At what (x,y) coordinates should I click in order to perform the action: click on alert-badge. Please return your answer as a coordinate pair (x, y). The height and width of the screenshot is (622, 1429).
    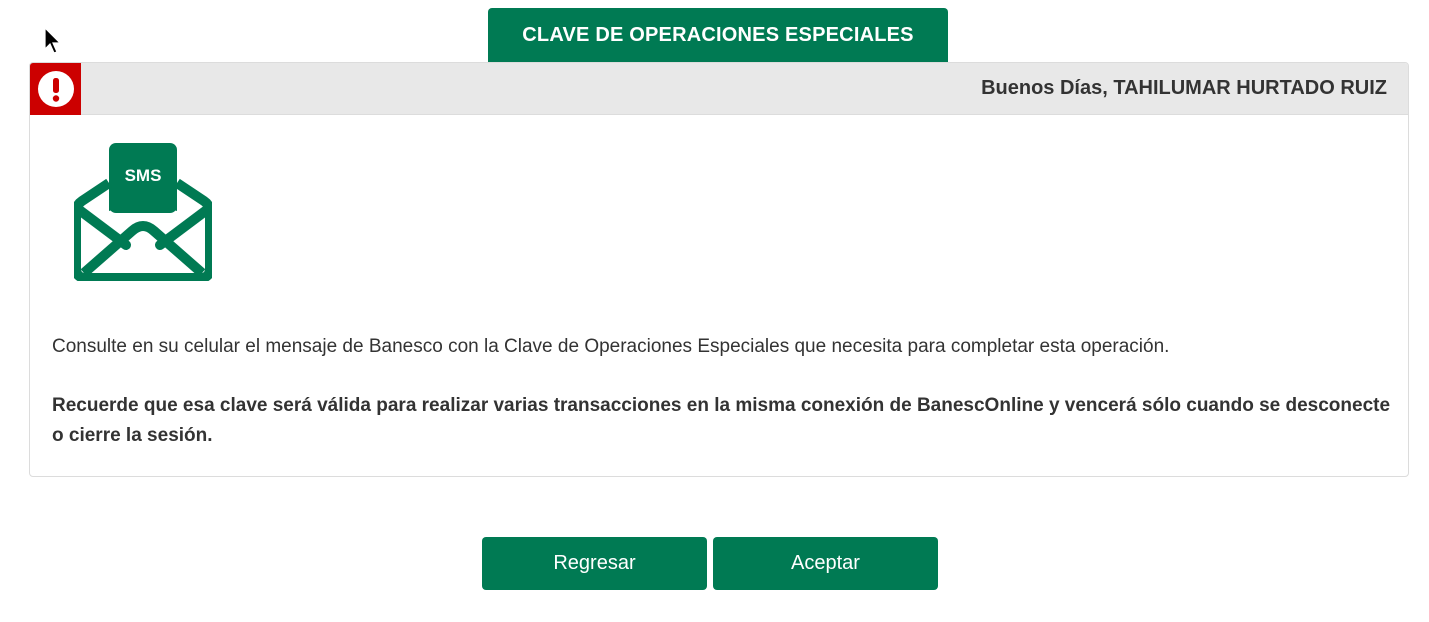
    Looking at the image, I should click on (55, 89).